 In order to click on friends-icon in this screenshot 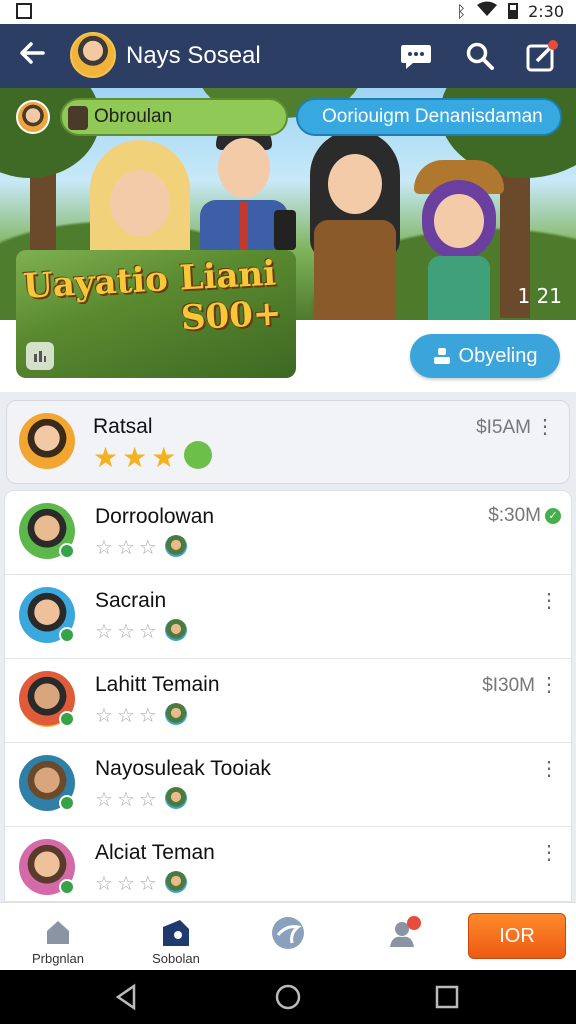, I will do `click(405, 931)`.